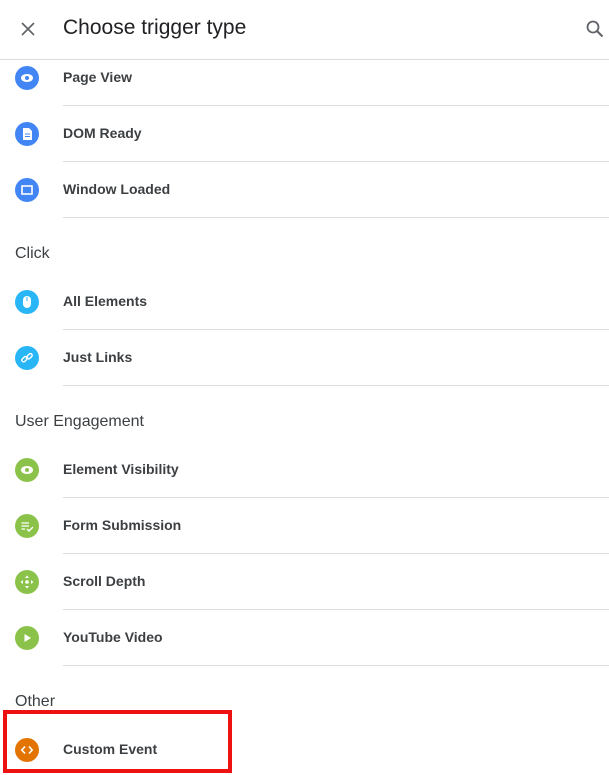  Describe the element at coordinates (27, 134) in the screenshot. I see `document-icon` at that location.